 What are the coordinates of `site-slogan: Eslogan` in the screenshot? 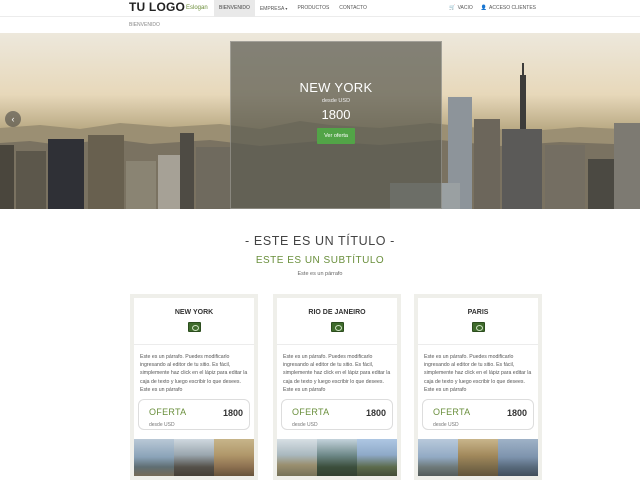 It's located at (197, 8).